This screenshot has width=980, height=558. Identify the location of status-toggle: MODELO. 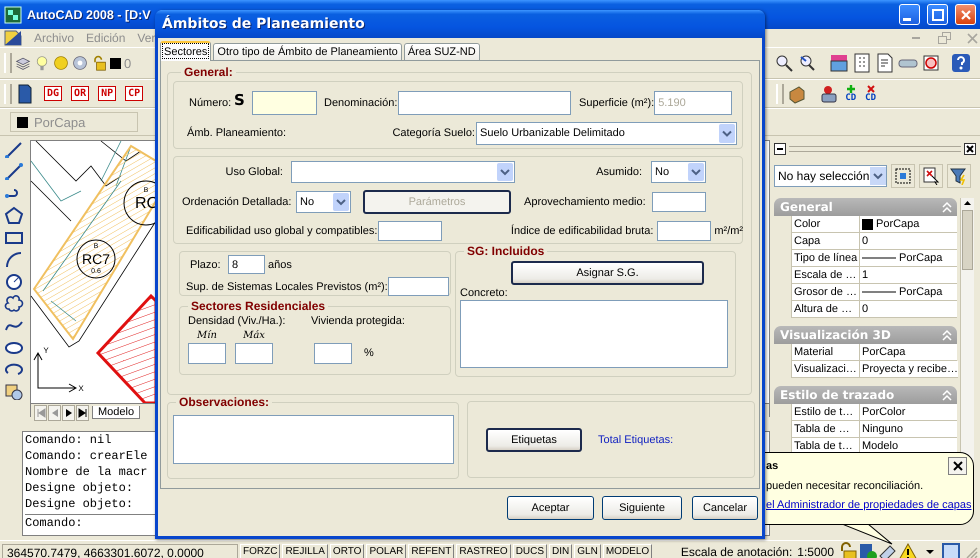
(627, 551).